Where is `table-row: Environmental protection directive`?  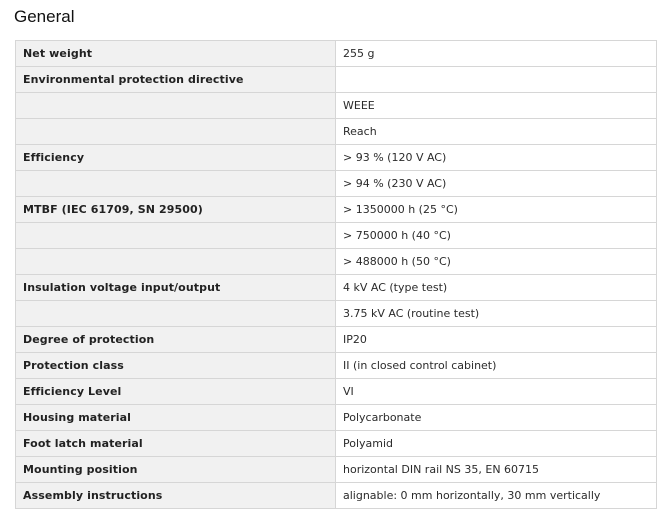 table-row: Environmental protection directive is located at coordinates (336, 79).